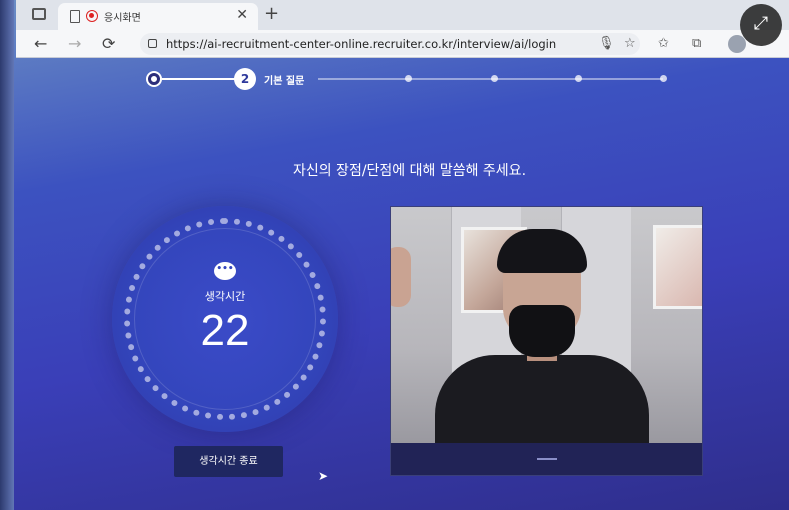 Image resolution: width=789 pixels, height=510 pixels. What do you see at coordinates (284, 81) in the screenshot?
I see `step-current-label: 기본 질문` at bounding box center [284, 81].